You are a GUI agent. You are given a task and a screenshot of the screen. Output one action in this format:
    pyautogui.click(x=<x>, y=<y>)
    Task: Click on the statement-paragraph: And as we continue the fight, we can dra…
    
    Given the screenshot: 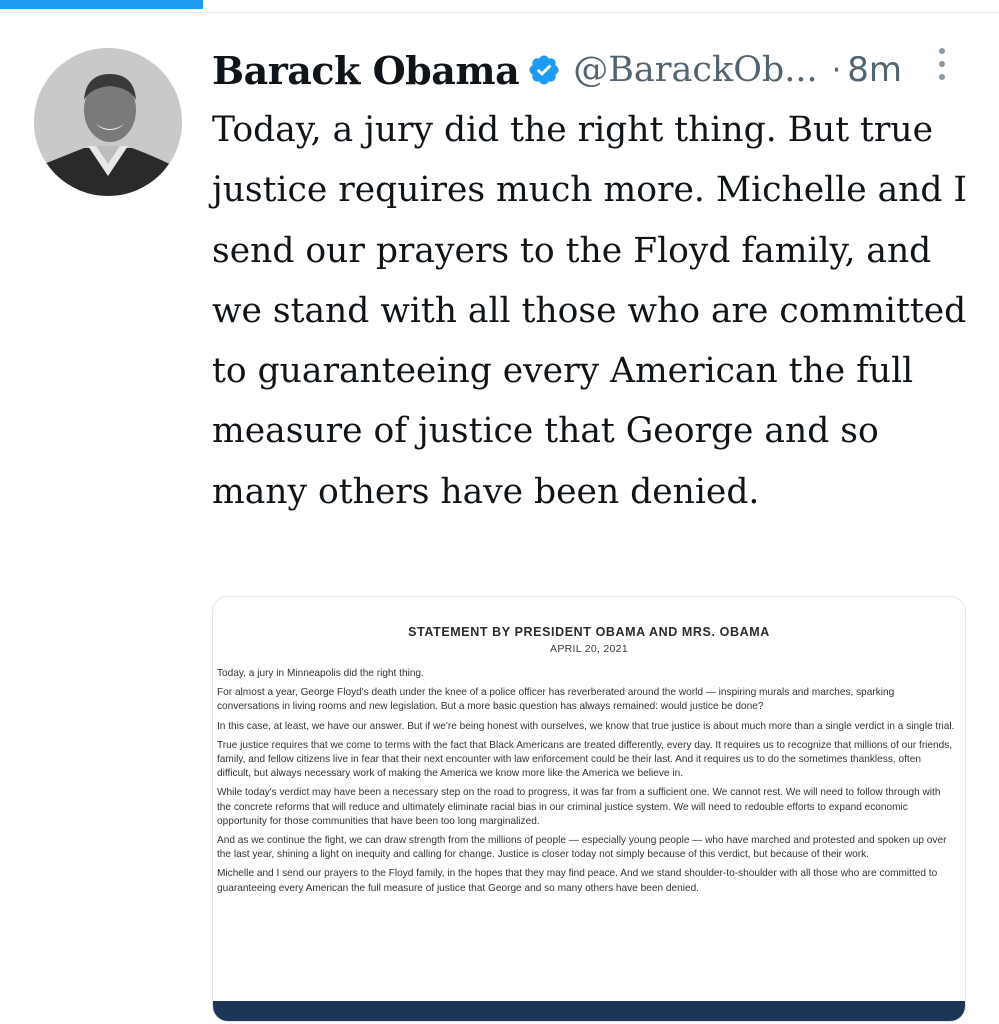 What is the action you would take?
    pyautogui.click(x=582, y=848)
    